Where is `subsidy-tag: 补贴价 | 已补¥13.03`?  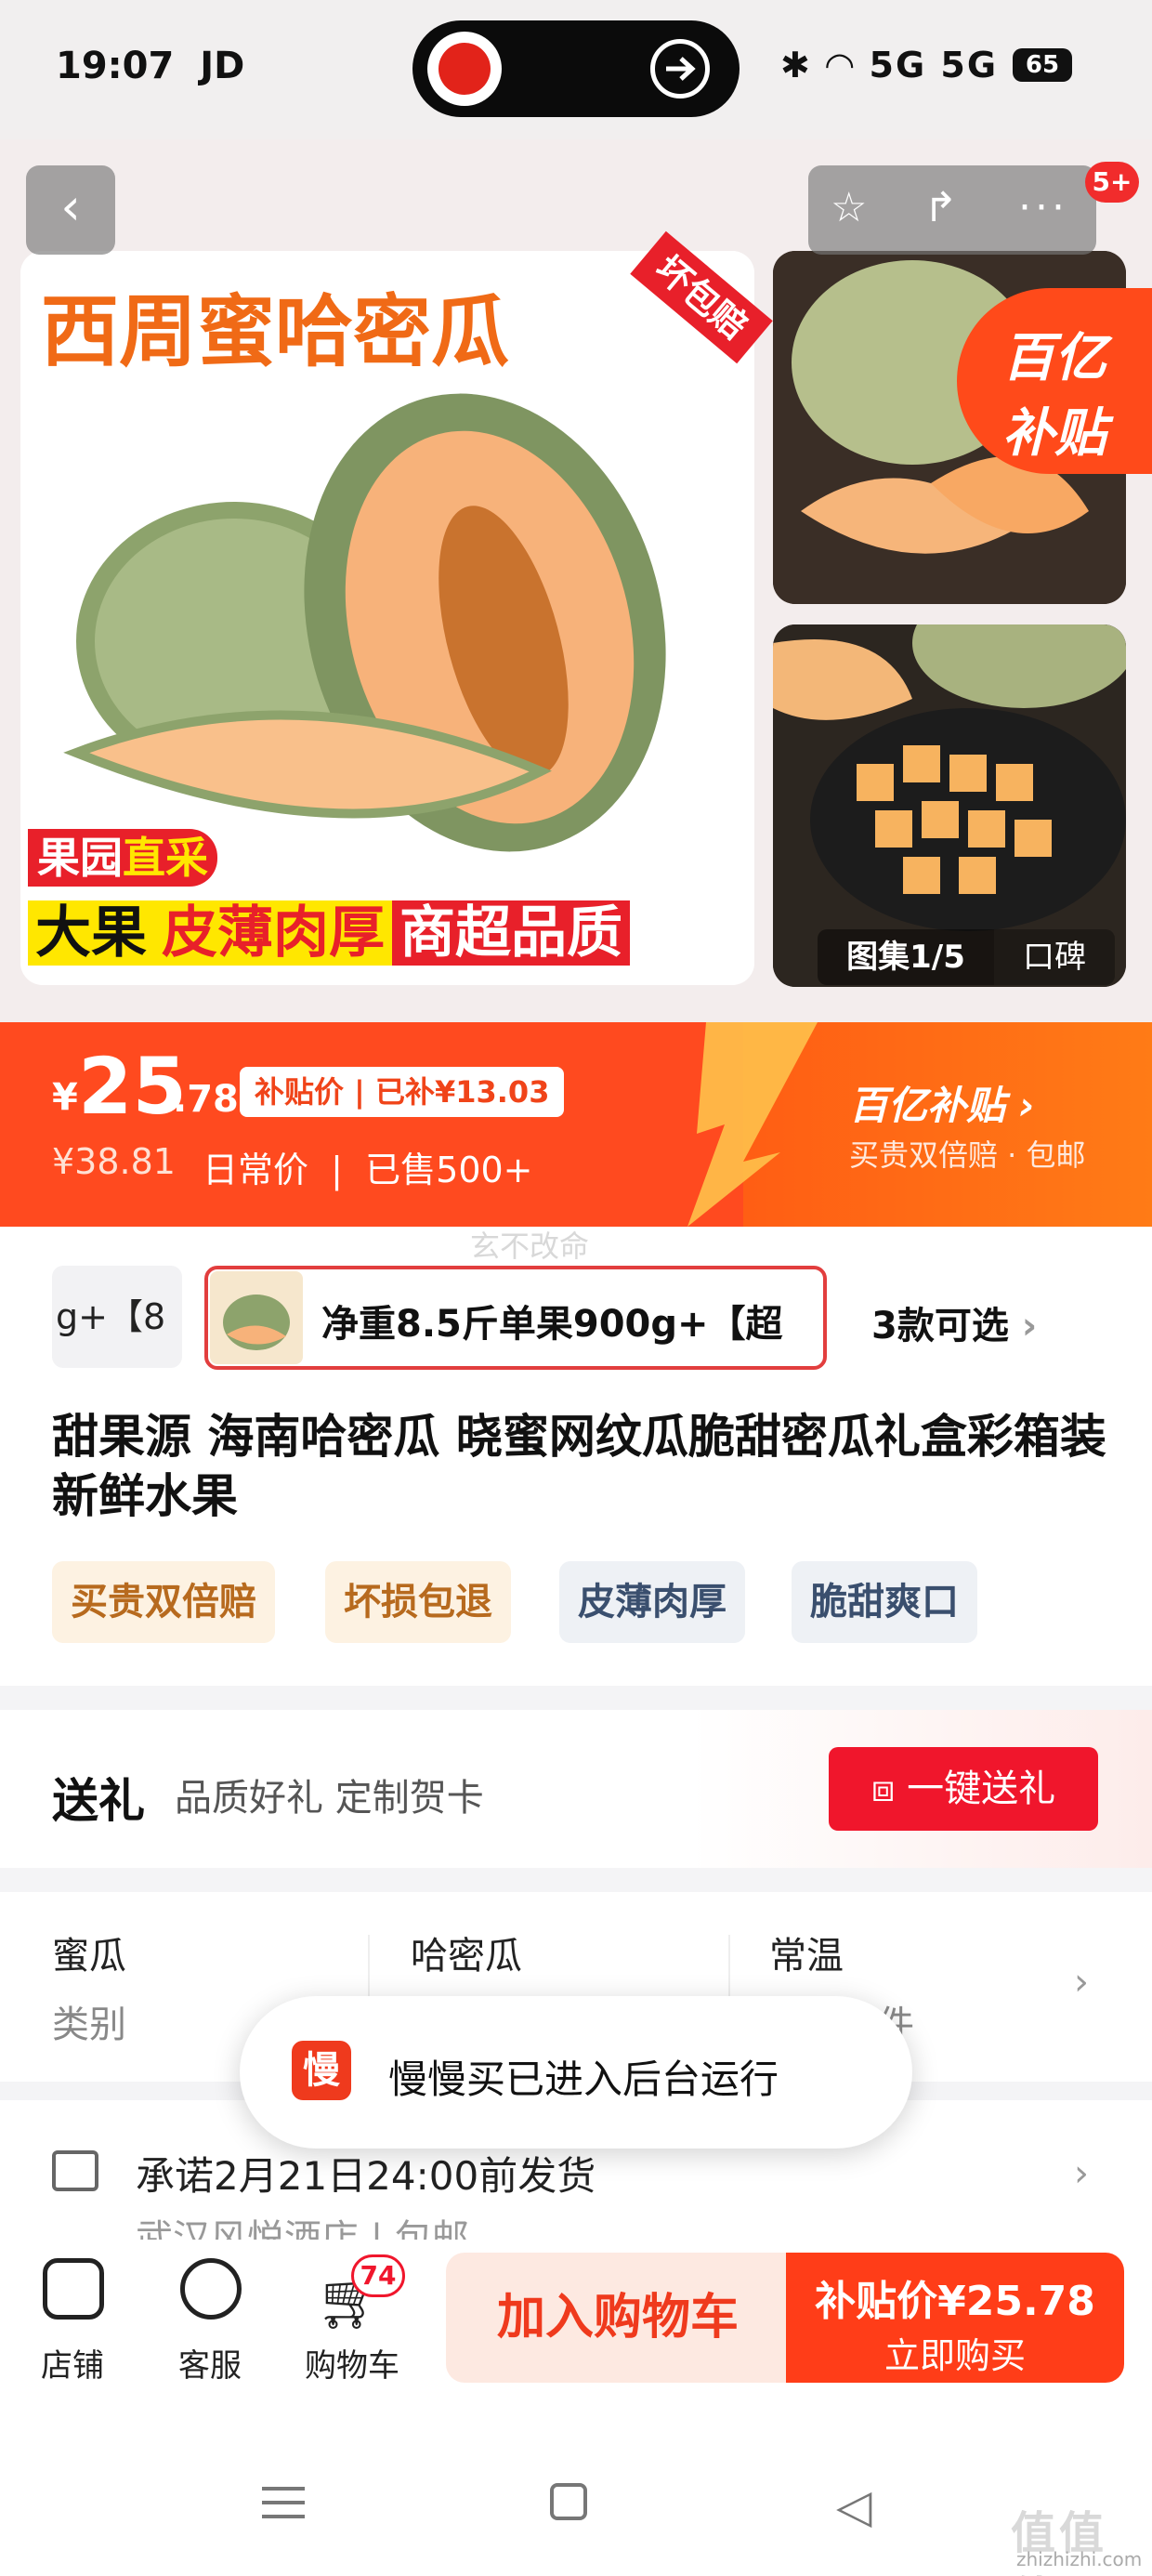
subsidy-tag: 补贴价 | 已补¥13.03 is located at coordinates (402, 1092).